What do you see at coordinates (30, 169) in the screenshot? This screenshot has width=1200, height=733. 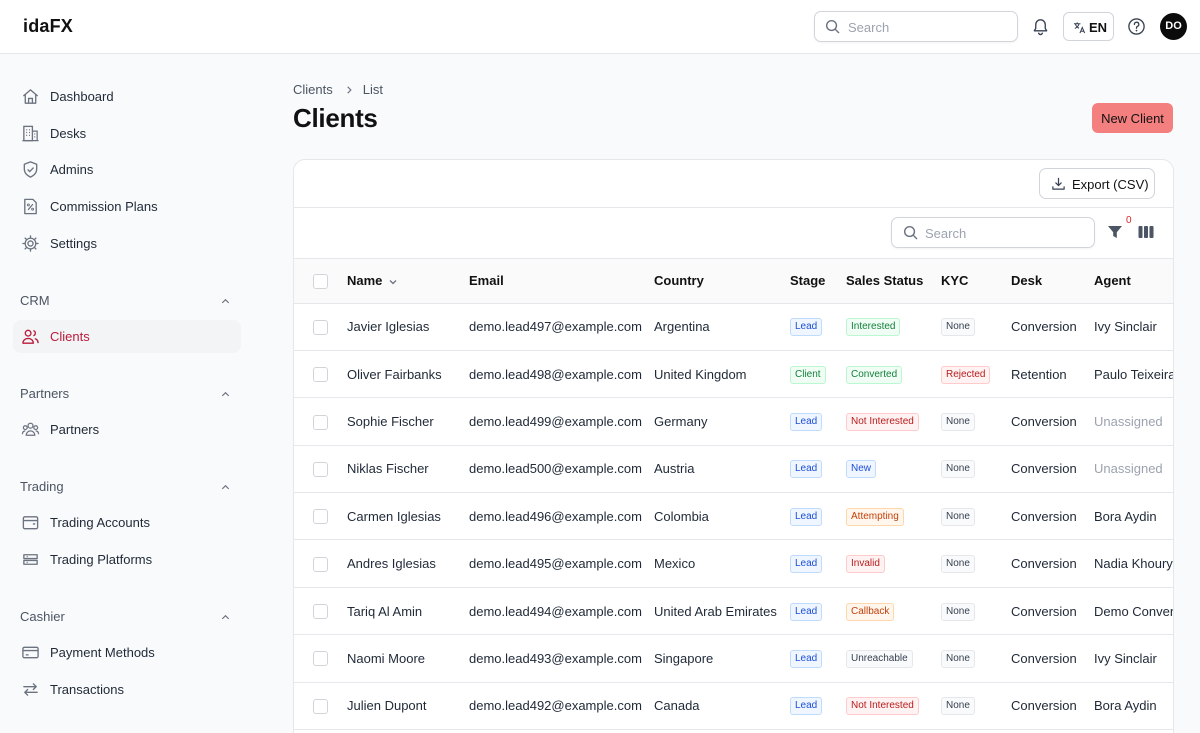 I see `shield-icon` at bounding box center [30, 169].